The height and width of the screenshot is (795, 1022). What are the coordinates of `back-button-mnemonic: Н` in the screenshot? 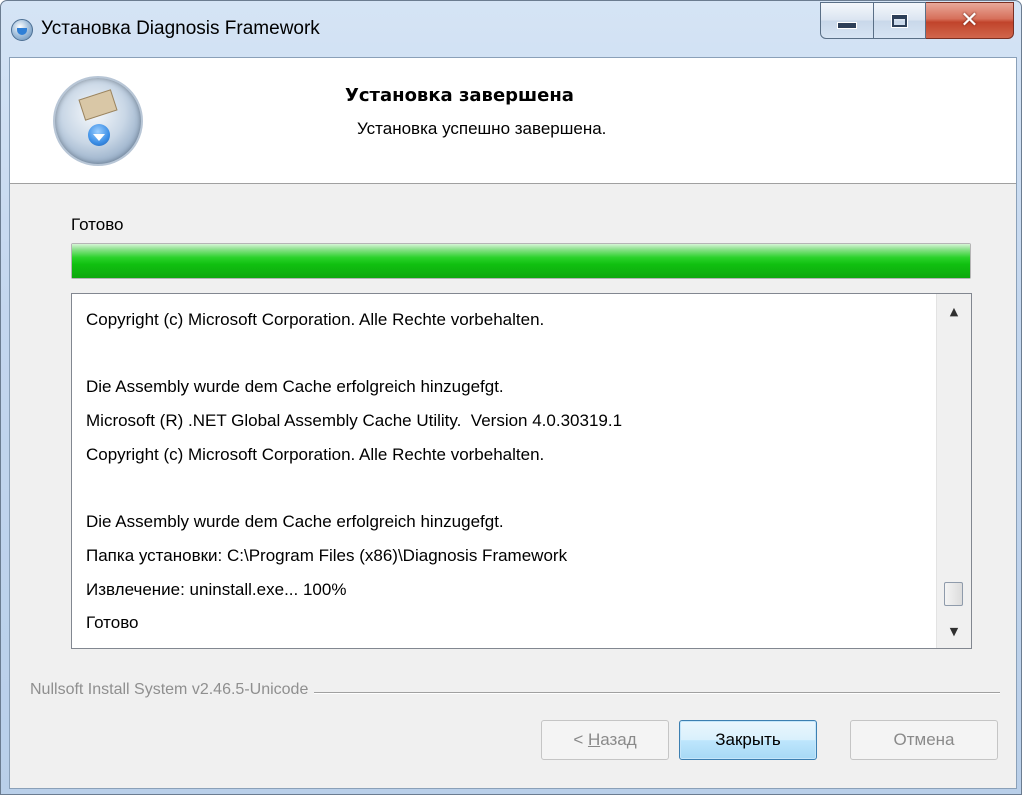 It's located at (594, 739).